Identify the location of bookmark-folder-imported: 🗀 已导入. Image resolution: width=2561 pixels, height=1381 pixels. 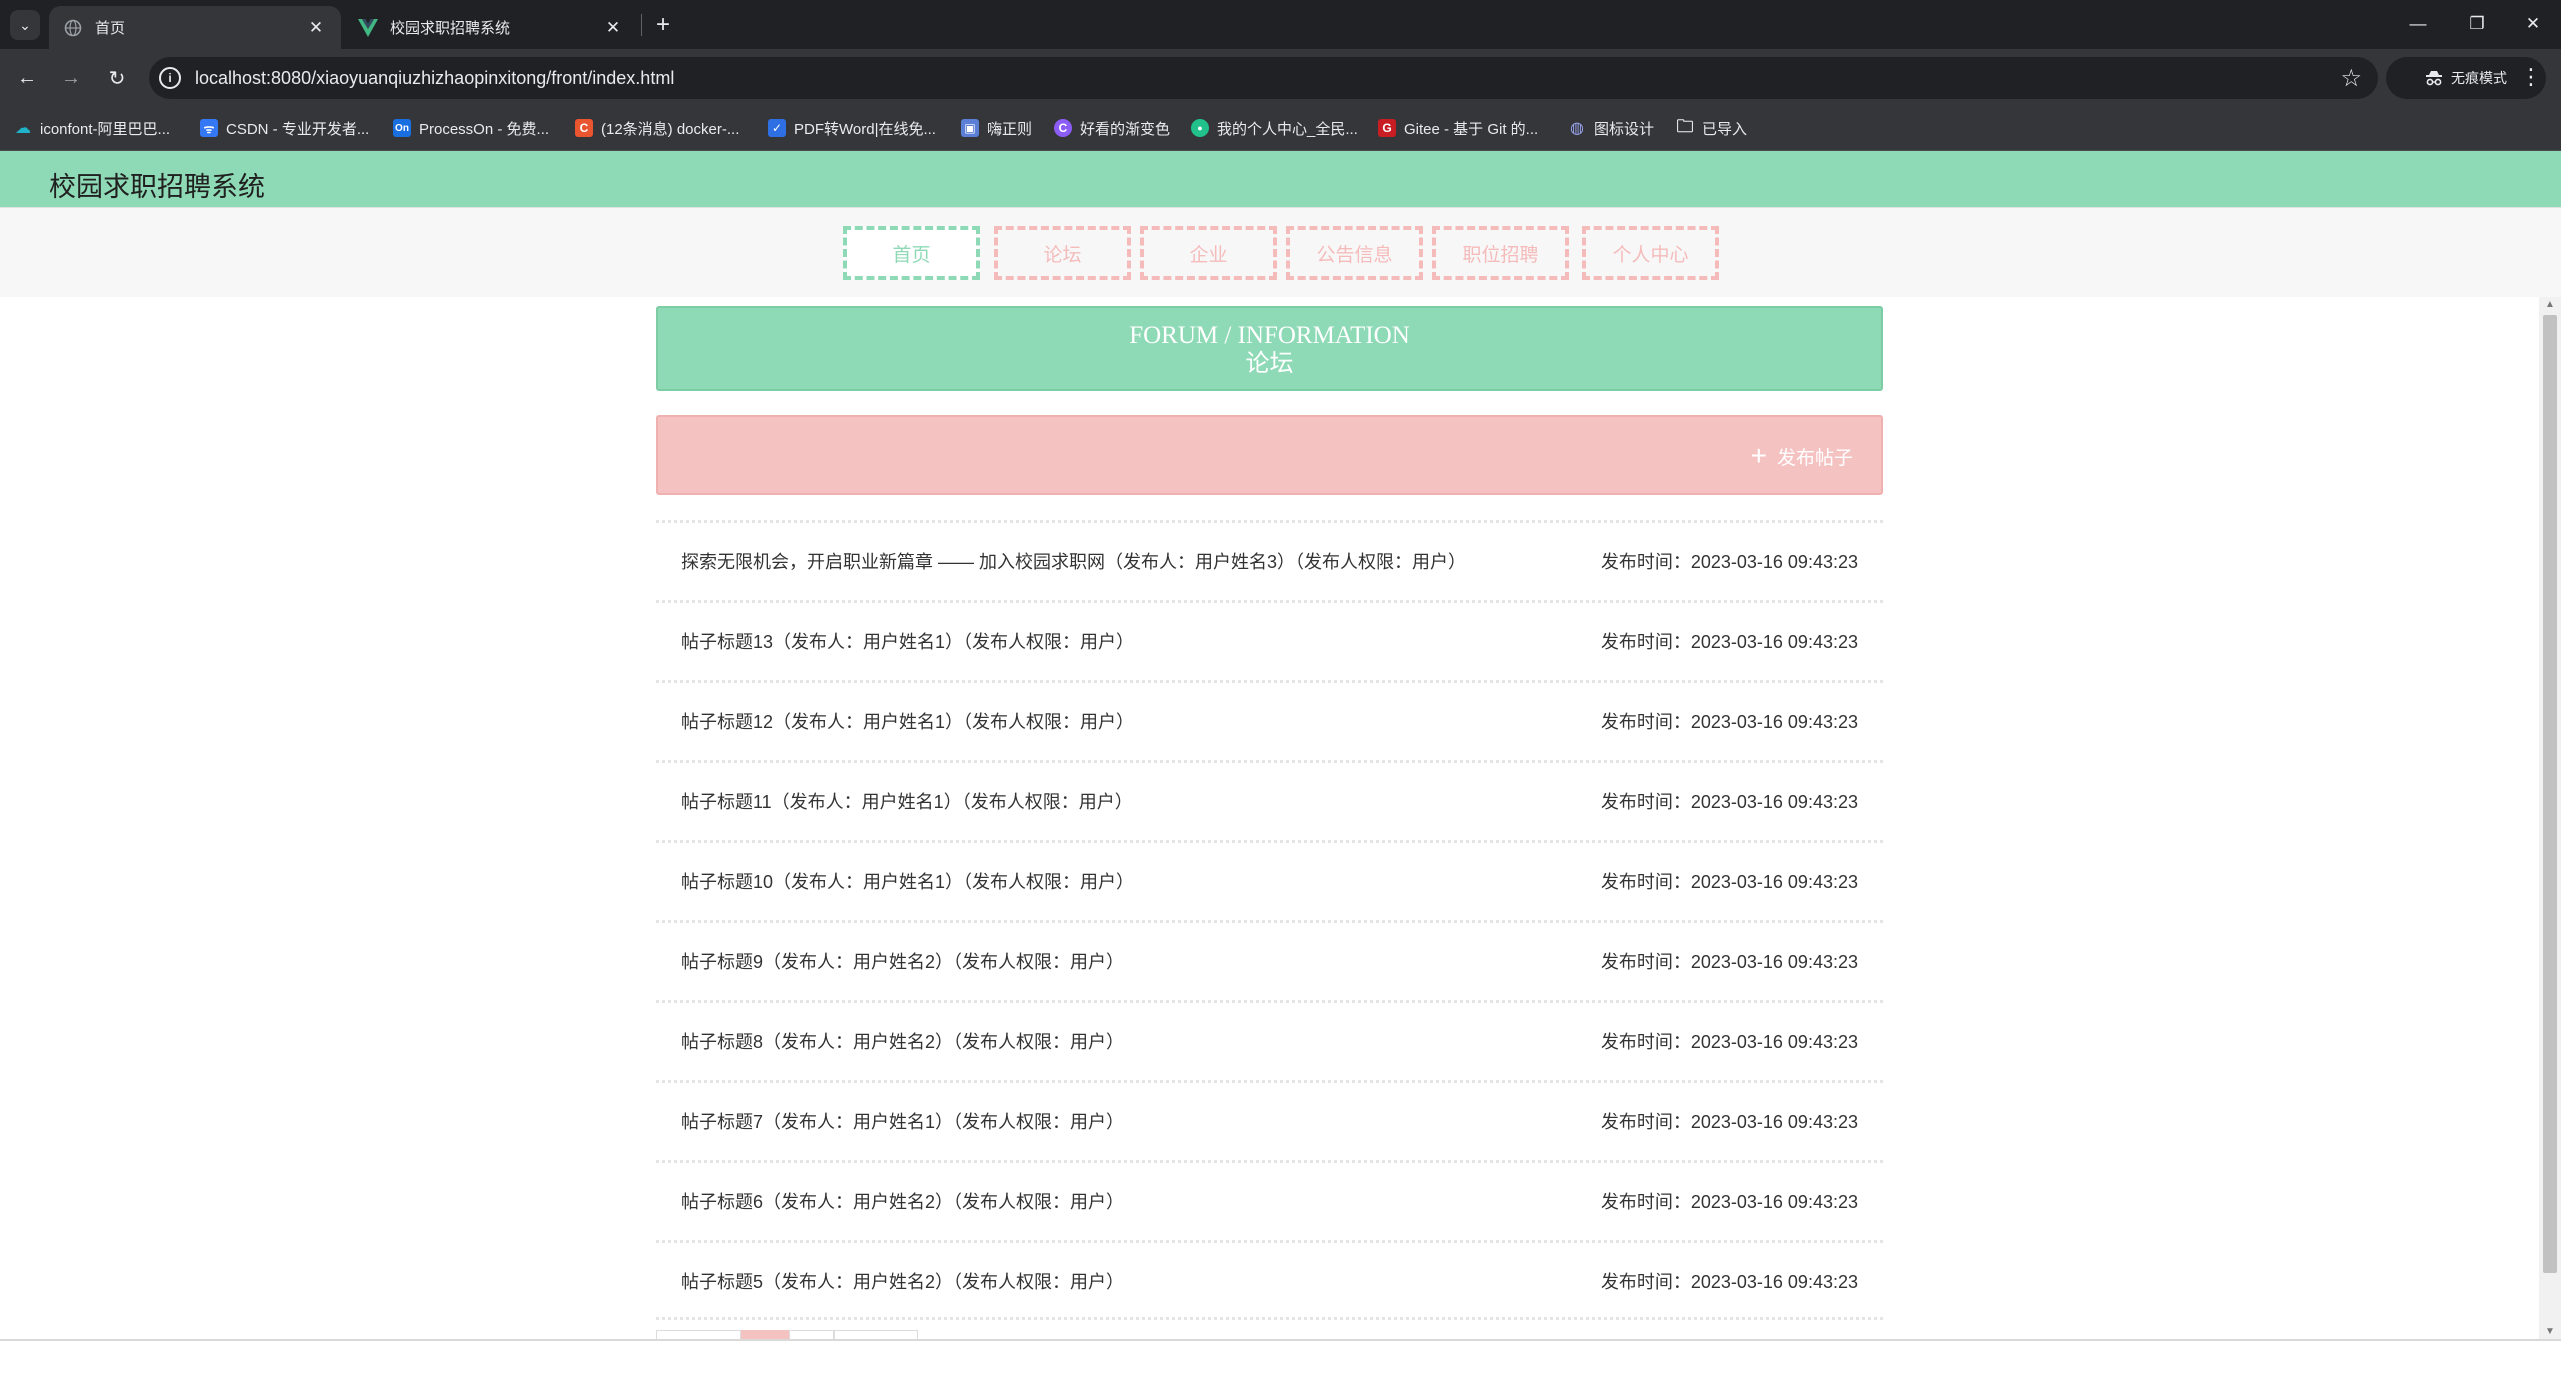
(1712, 128).